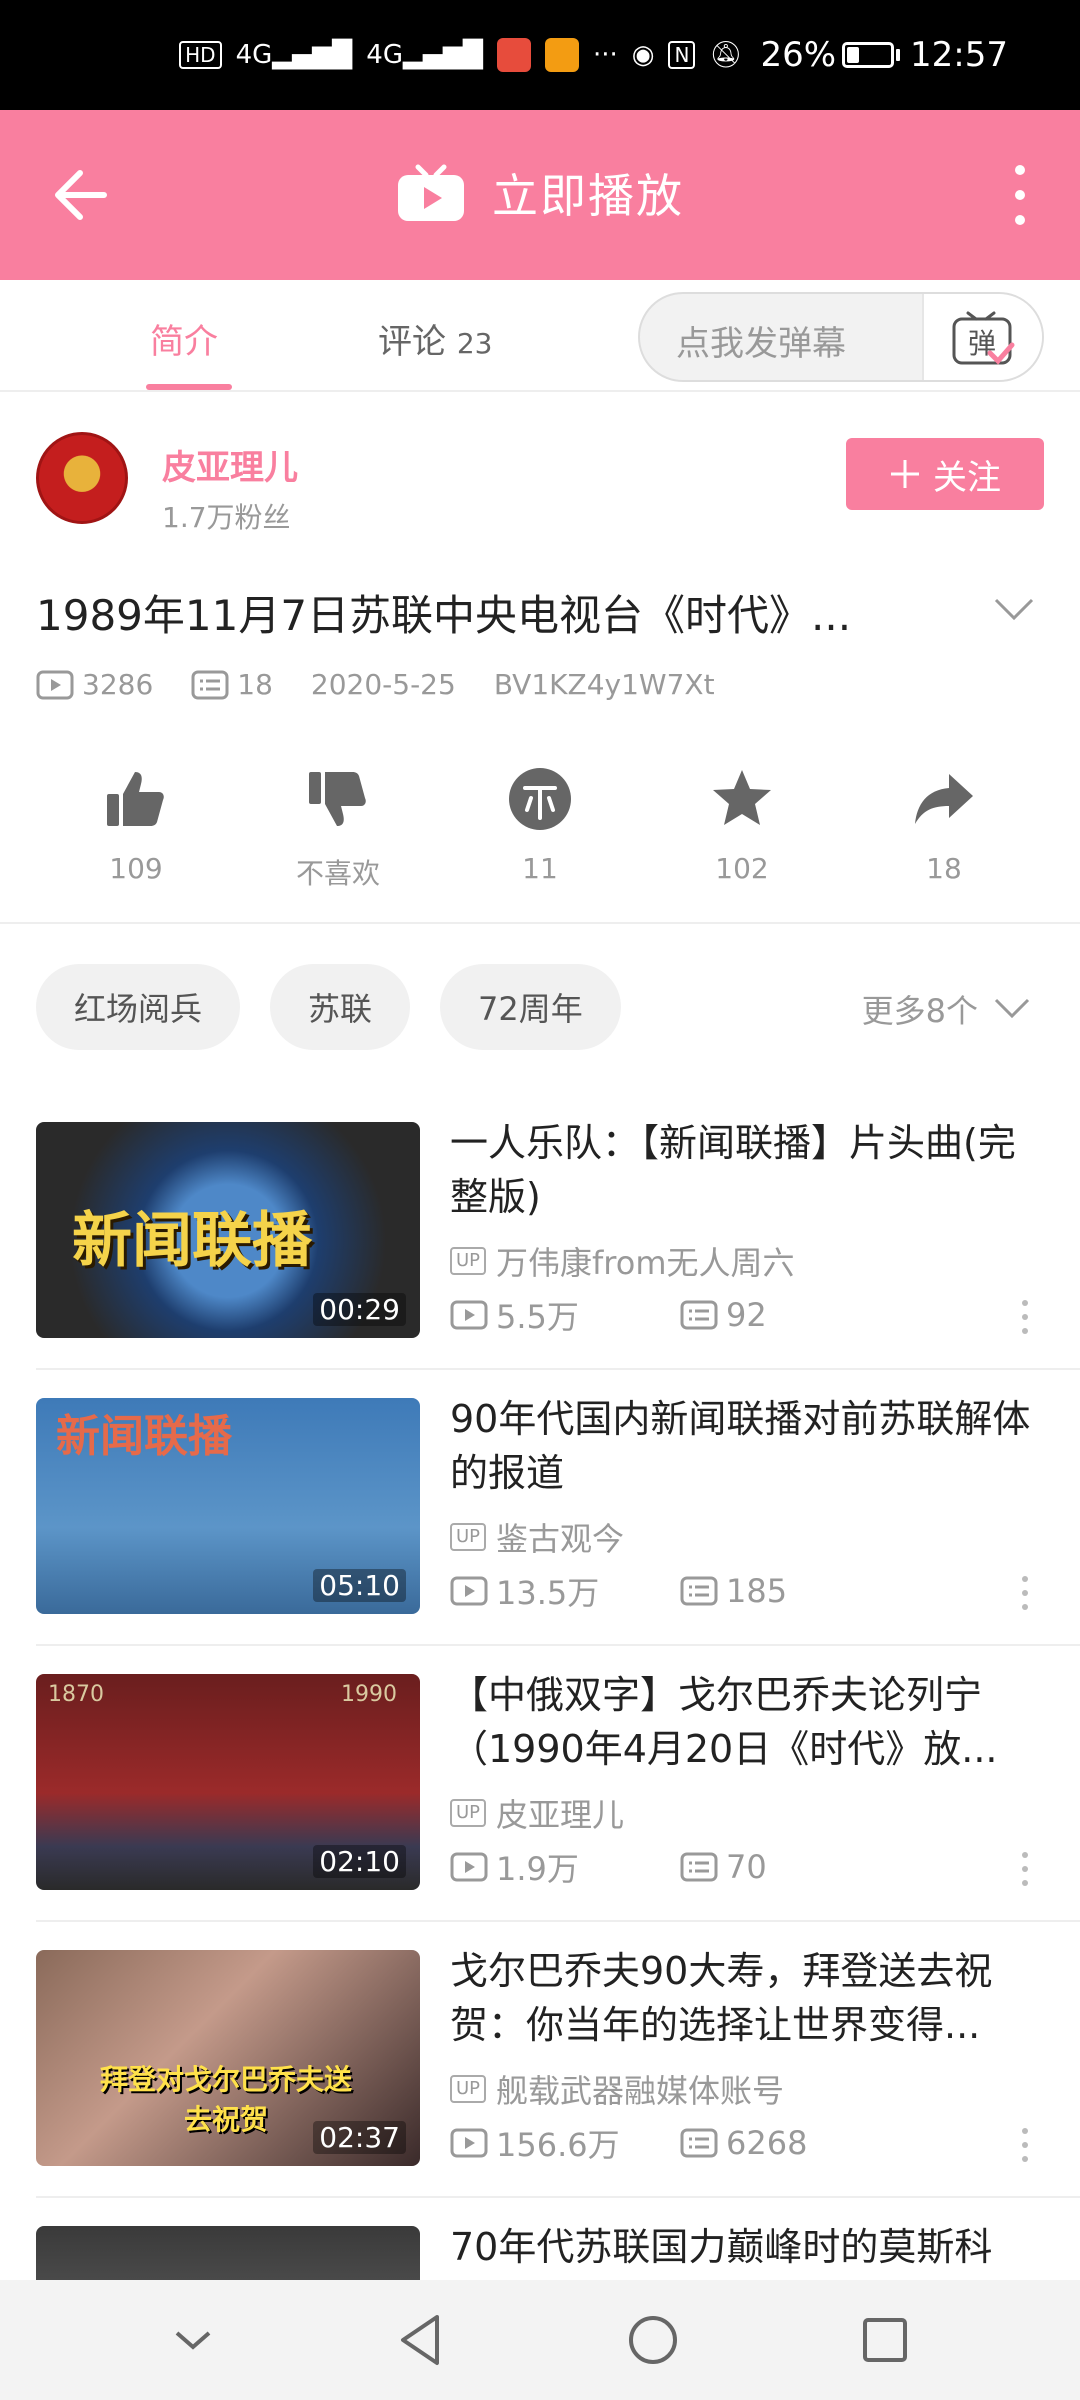 The image size is (1080, 2400). I want to click on notification-app-icon, so click(513, 55).